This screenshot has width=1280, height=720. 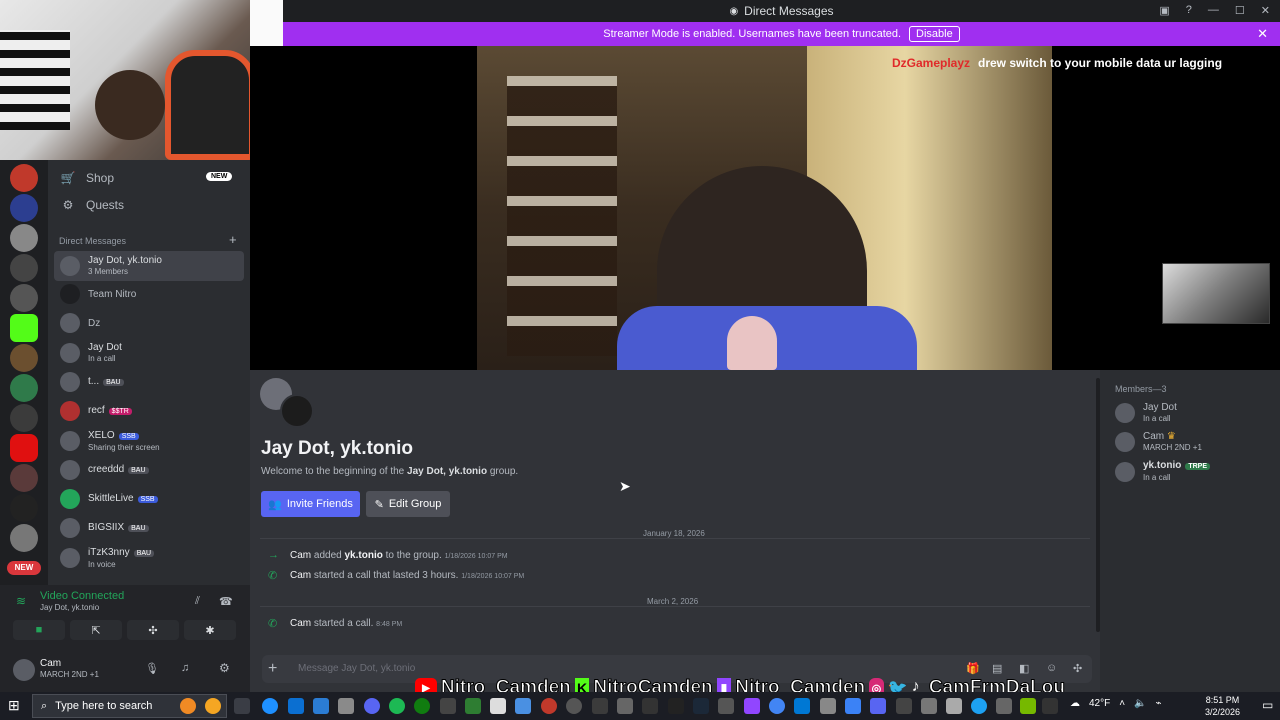 What do you see at coordinates (153, 630) in the screenshot?
I see `activities-button: ✣` at bounding box center [153, 630].